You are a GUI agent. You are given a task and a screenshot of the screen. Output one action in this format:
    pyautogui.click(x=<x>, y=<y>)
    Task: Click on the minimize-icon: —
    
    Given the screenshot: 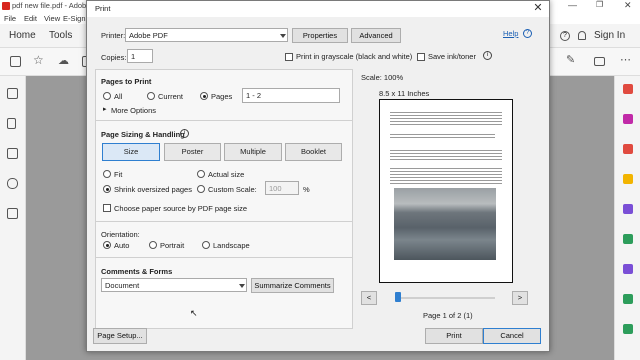 What is the action you would take?
    pyautogui.click(x=572, y=5)
    